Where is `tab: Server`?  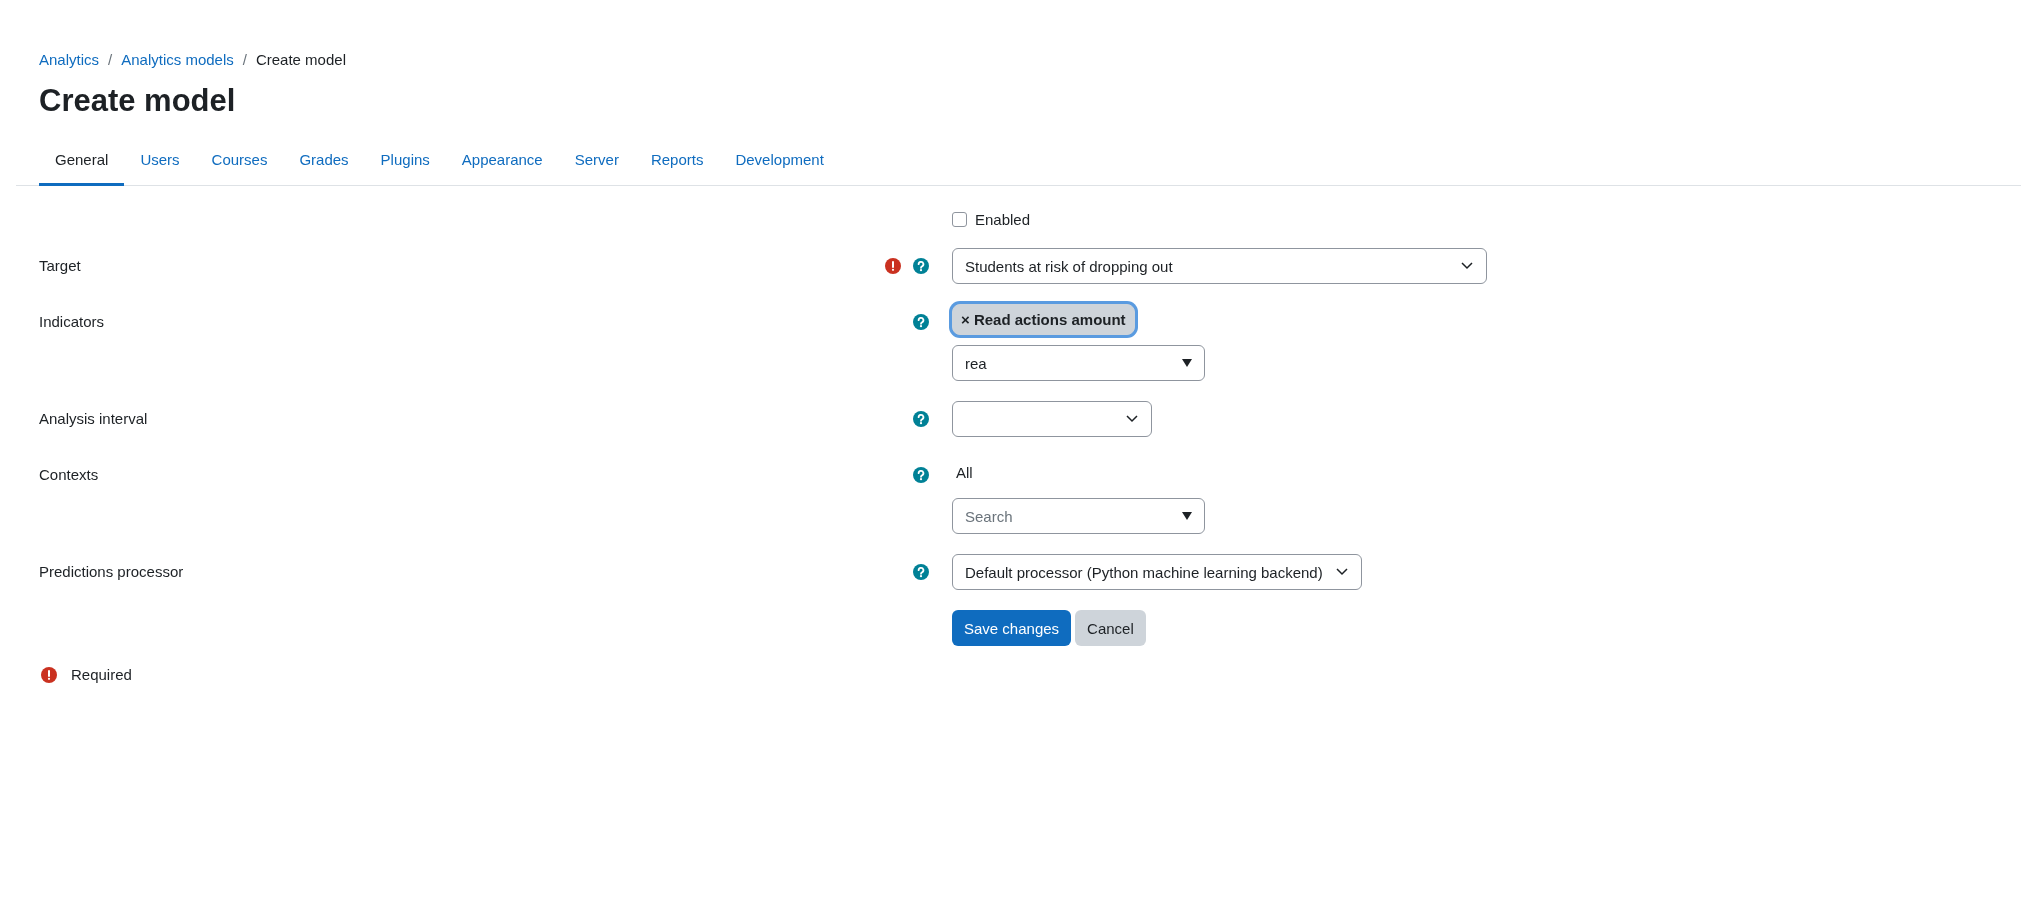
tab: Server is located at coordinates (596, 162).